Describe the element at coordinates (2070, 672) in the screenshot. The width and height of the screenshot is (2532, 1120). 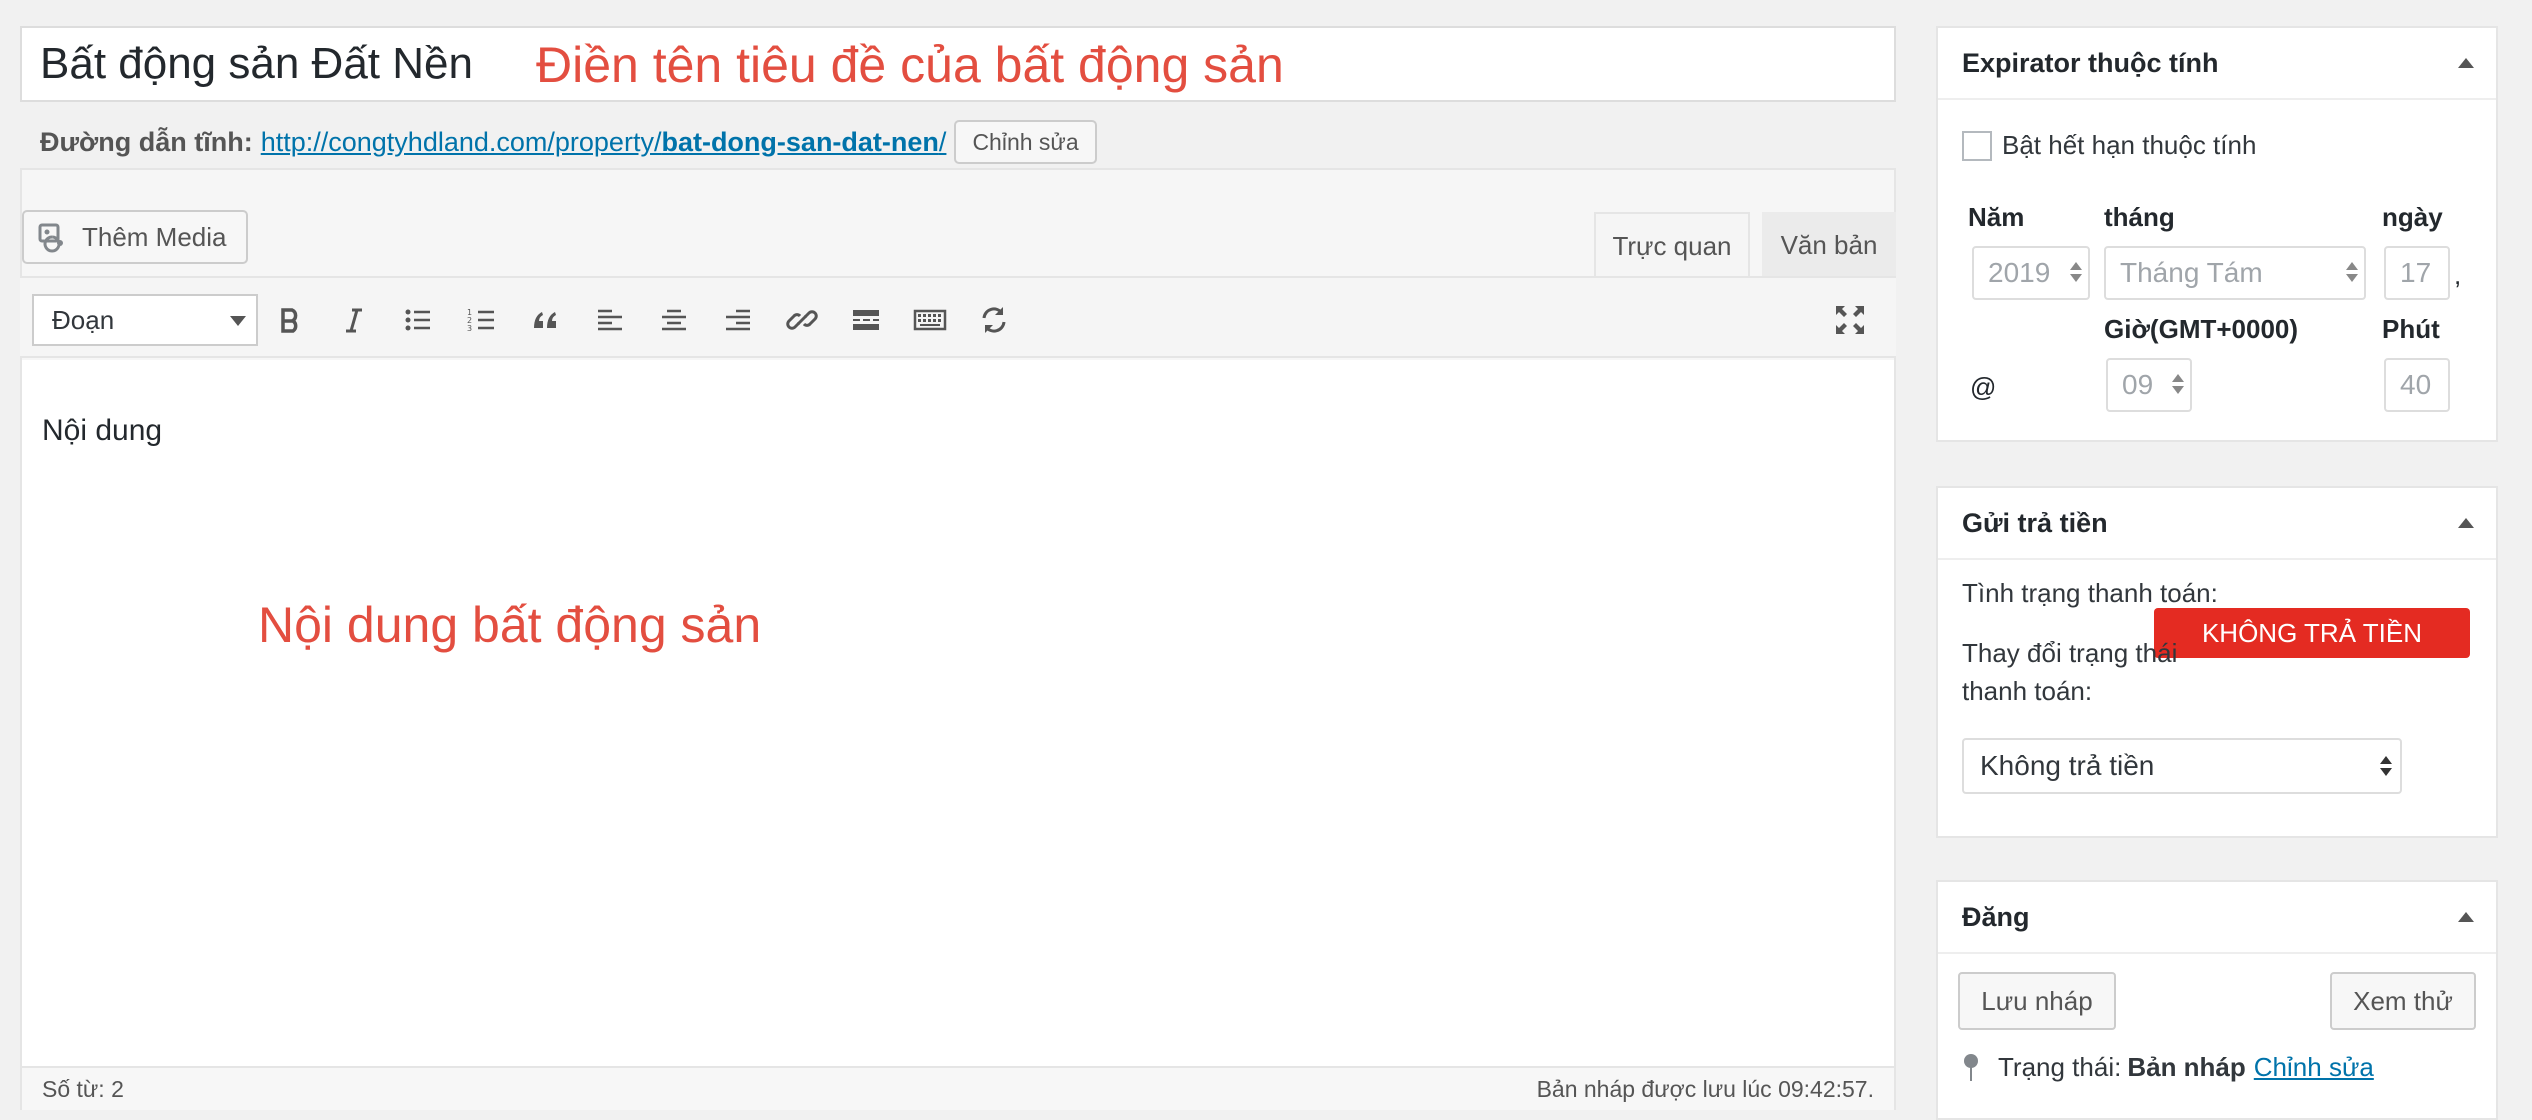
I see `payment-change-label: Thay đổi trạng thái thanh toán:` at that location.